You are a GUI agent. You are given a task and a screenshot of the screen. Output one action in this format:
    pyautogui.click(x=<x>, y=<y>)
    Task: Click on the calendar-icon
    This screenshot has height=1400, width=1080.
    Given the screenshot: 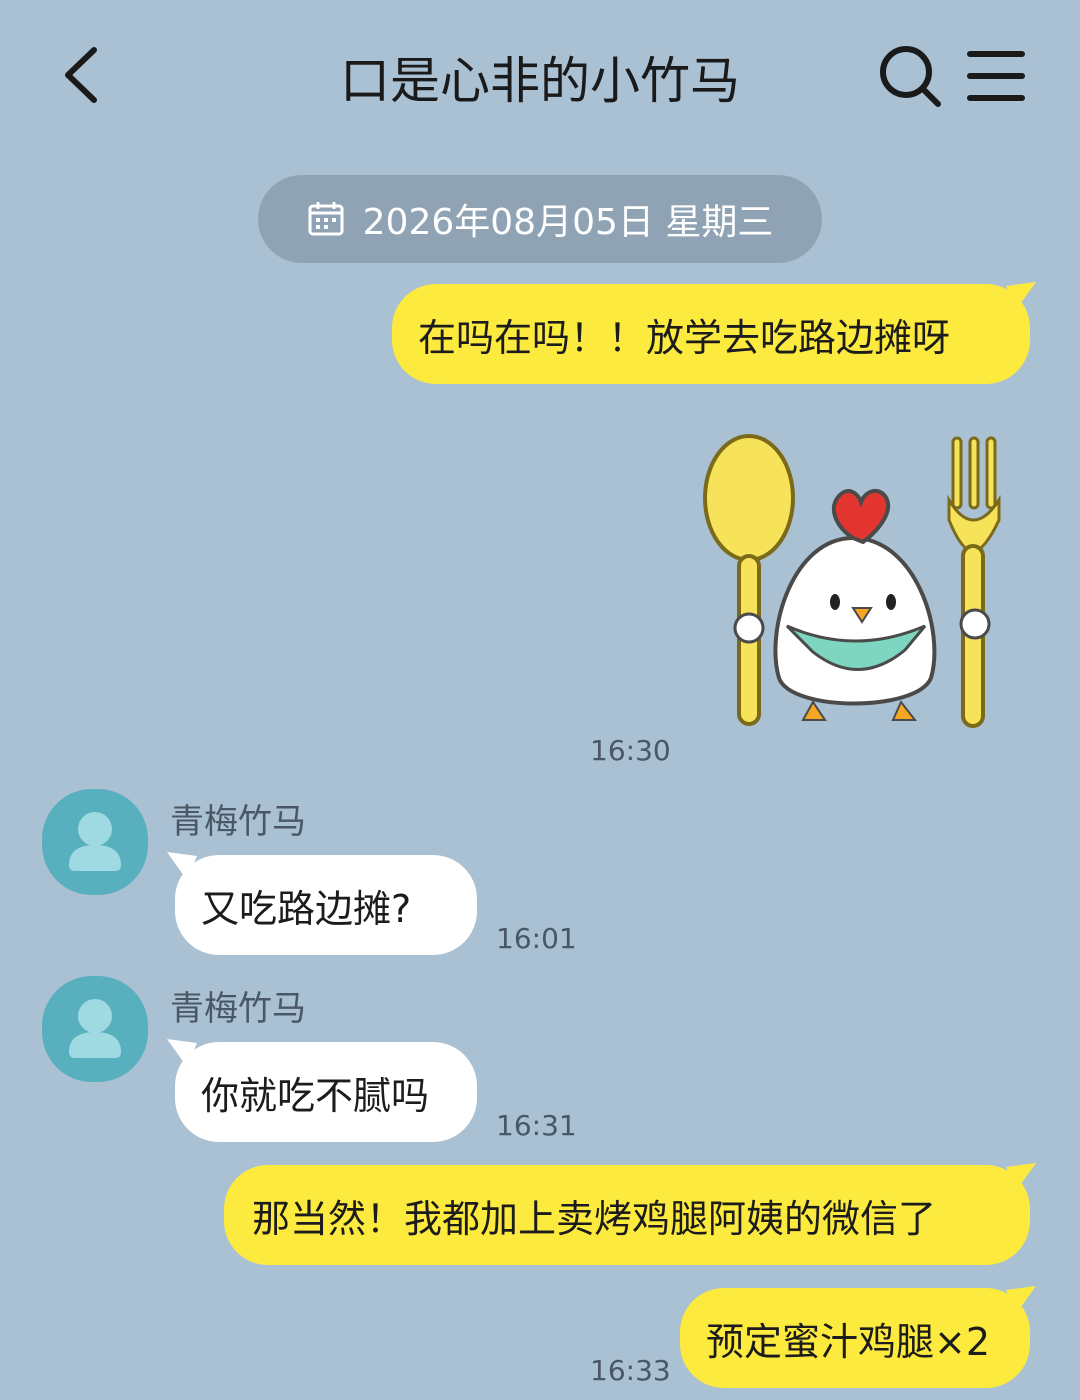 What is the action you would take?
    pyautogui.click(x=326, y=219)
    